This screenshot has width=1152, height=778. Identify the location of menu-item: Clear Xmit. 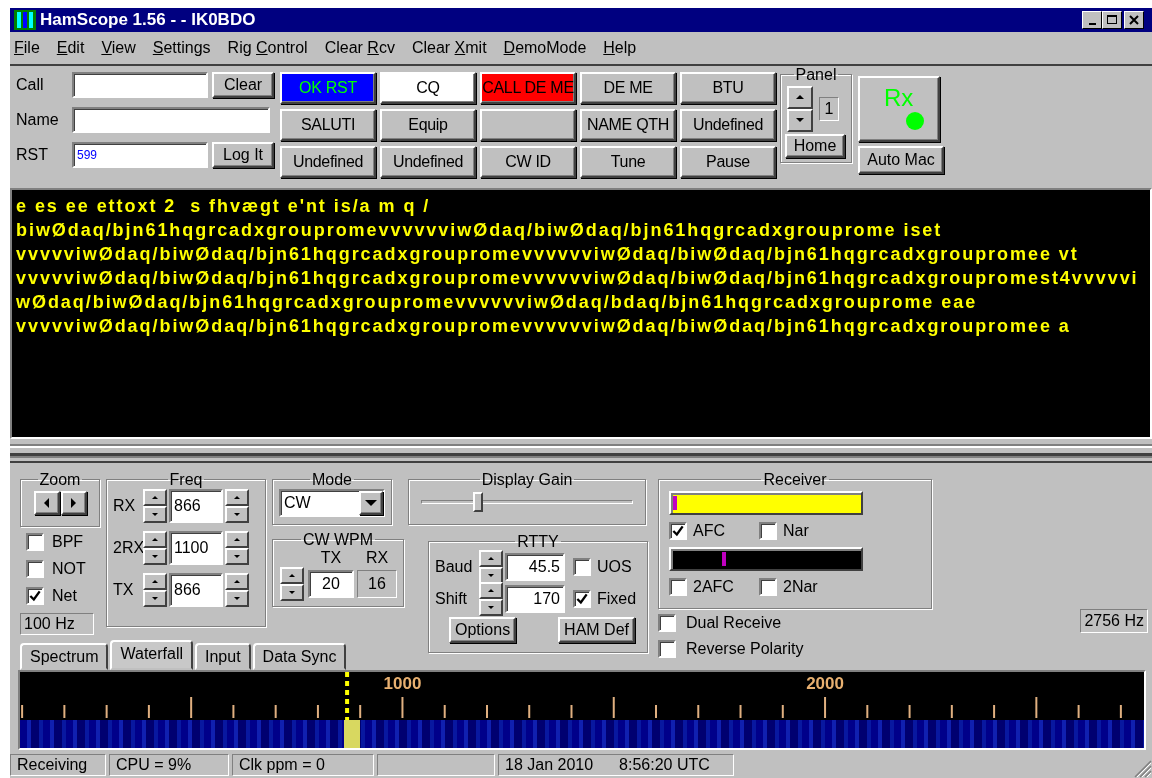
(449, 47).